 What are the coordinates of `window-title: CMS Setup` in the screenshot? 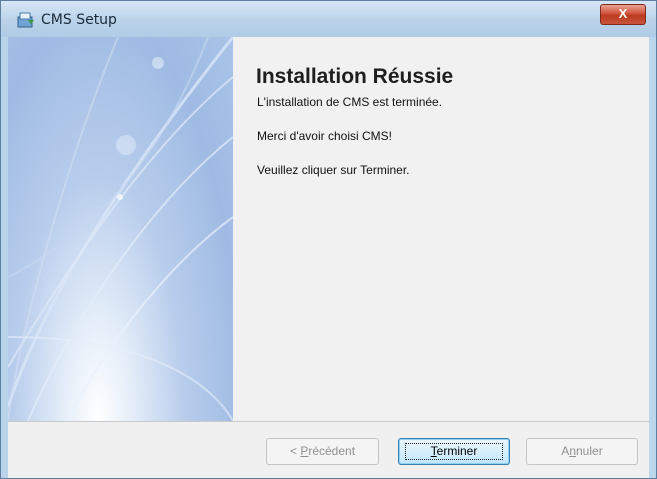 It's located at (79, 20).